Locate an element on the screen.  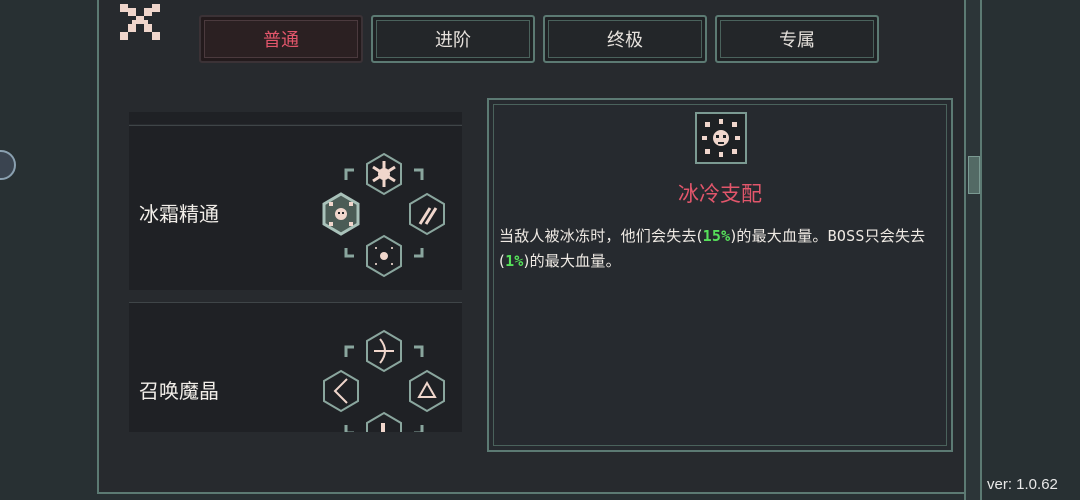
skill-detail-title: 冰冷支配 is located at coordinates (720, 194).